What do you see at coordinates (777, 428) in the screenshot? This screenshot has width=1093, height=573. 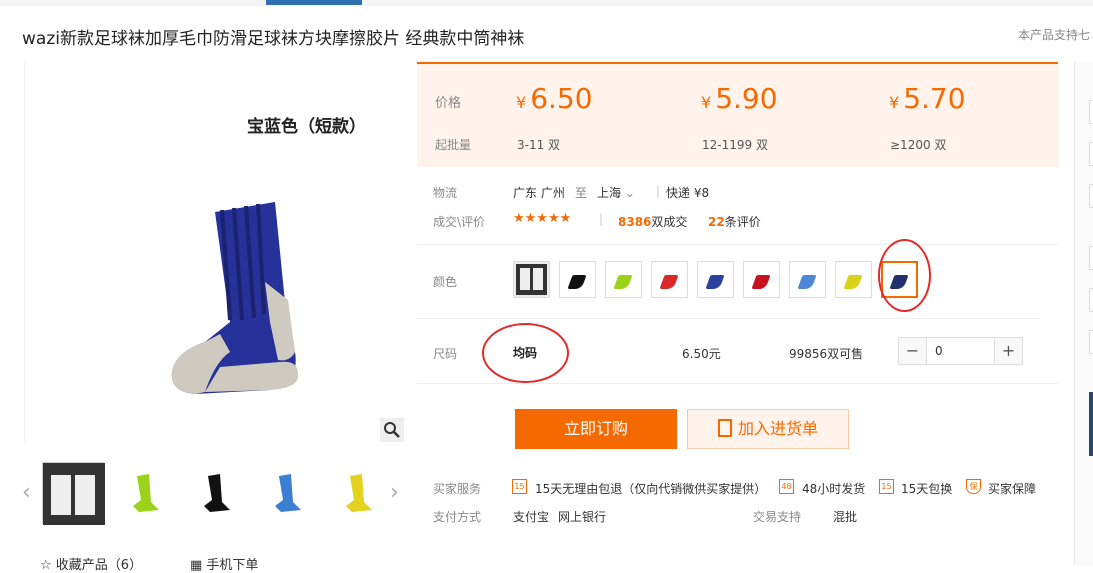 I see `add-to-cart-label: 加入进货单` at bounding box center [777, 428].